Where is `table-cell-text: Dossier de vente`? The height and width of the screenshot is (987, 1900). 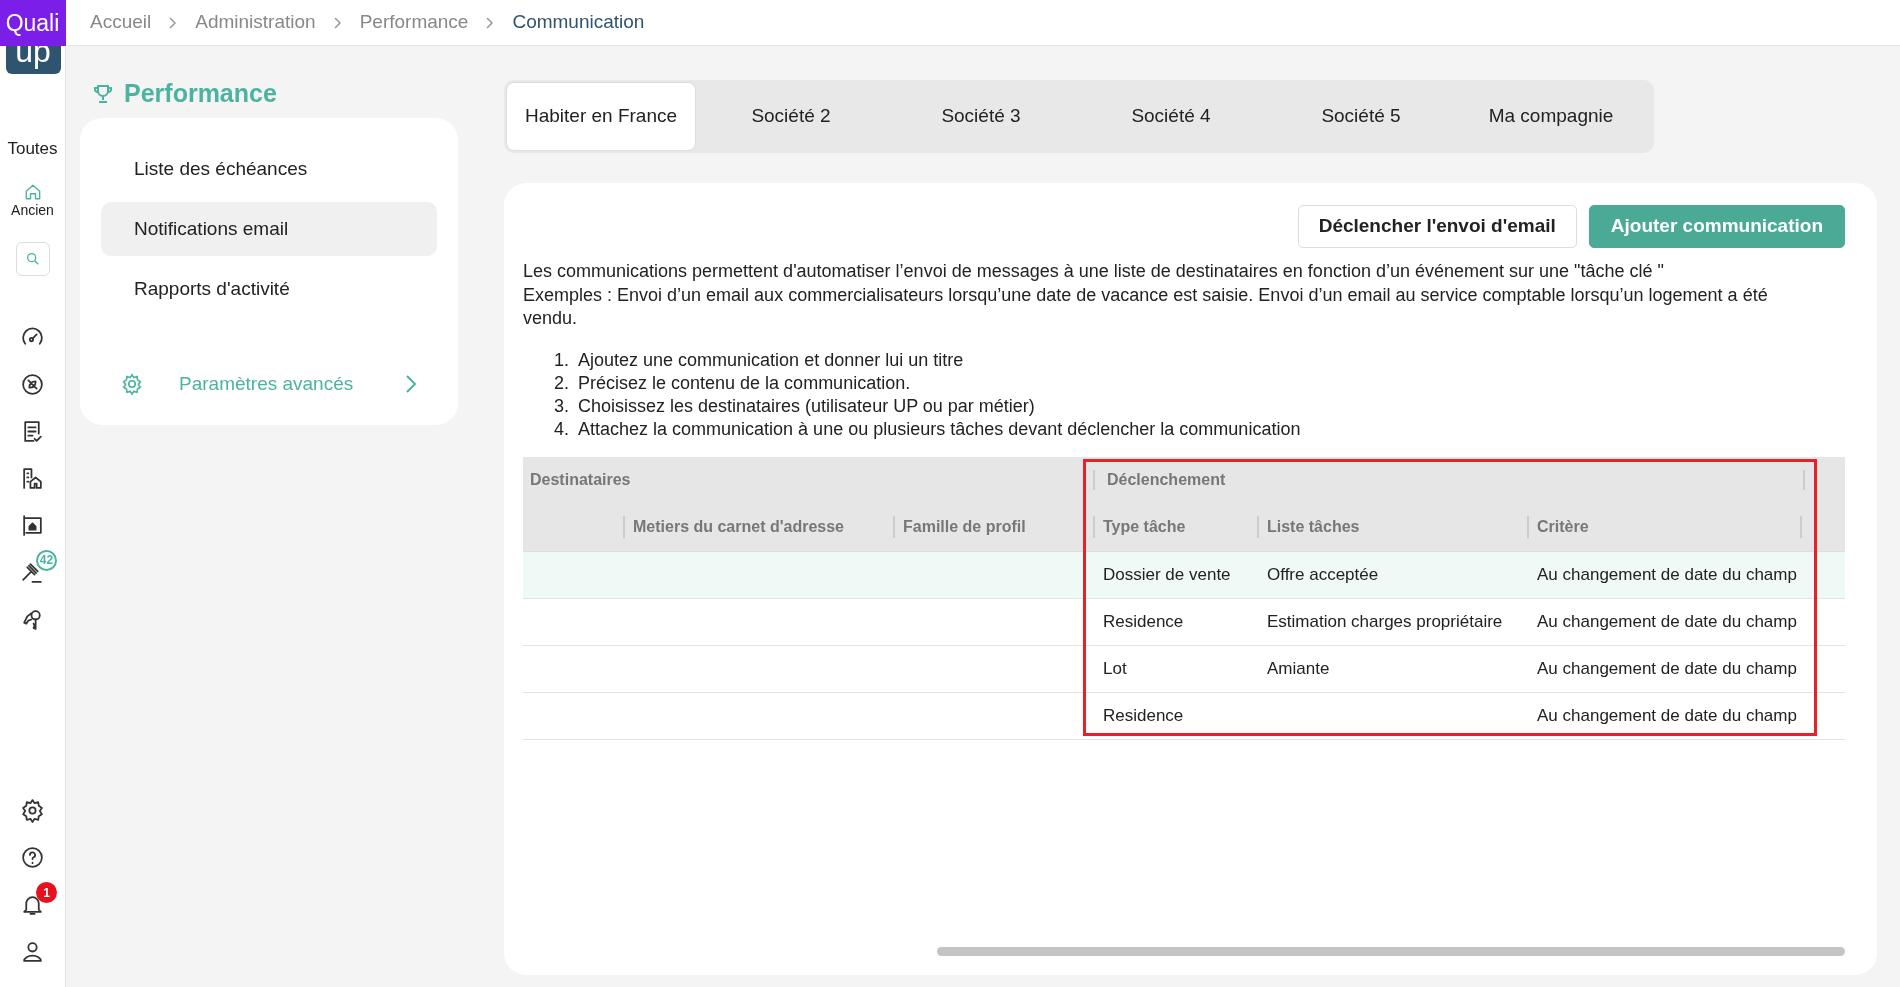
table-cell-text: Dossier de vente is located at coordinates (1167, 574).